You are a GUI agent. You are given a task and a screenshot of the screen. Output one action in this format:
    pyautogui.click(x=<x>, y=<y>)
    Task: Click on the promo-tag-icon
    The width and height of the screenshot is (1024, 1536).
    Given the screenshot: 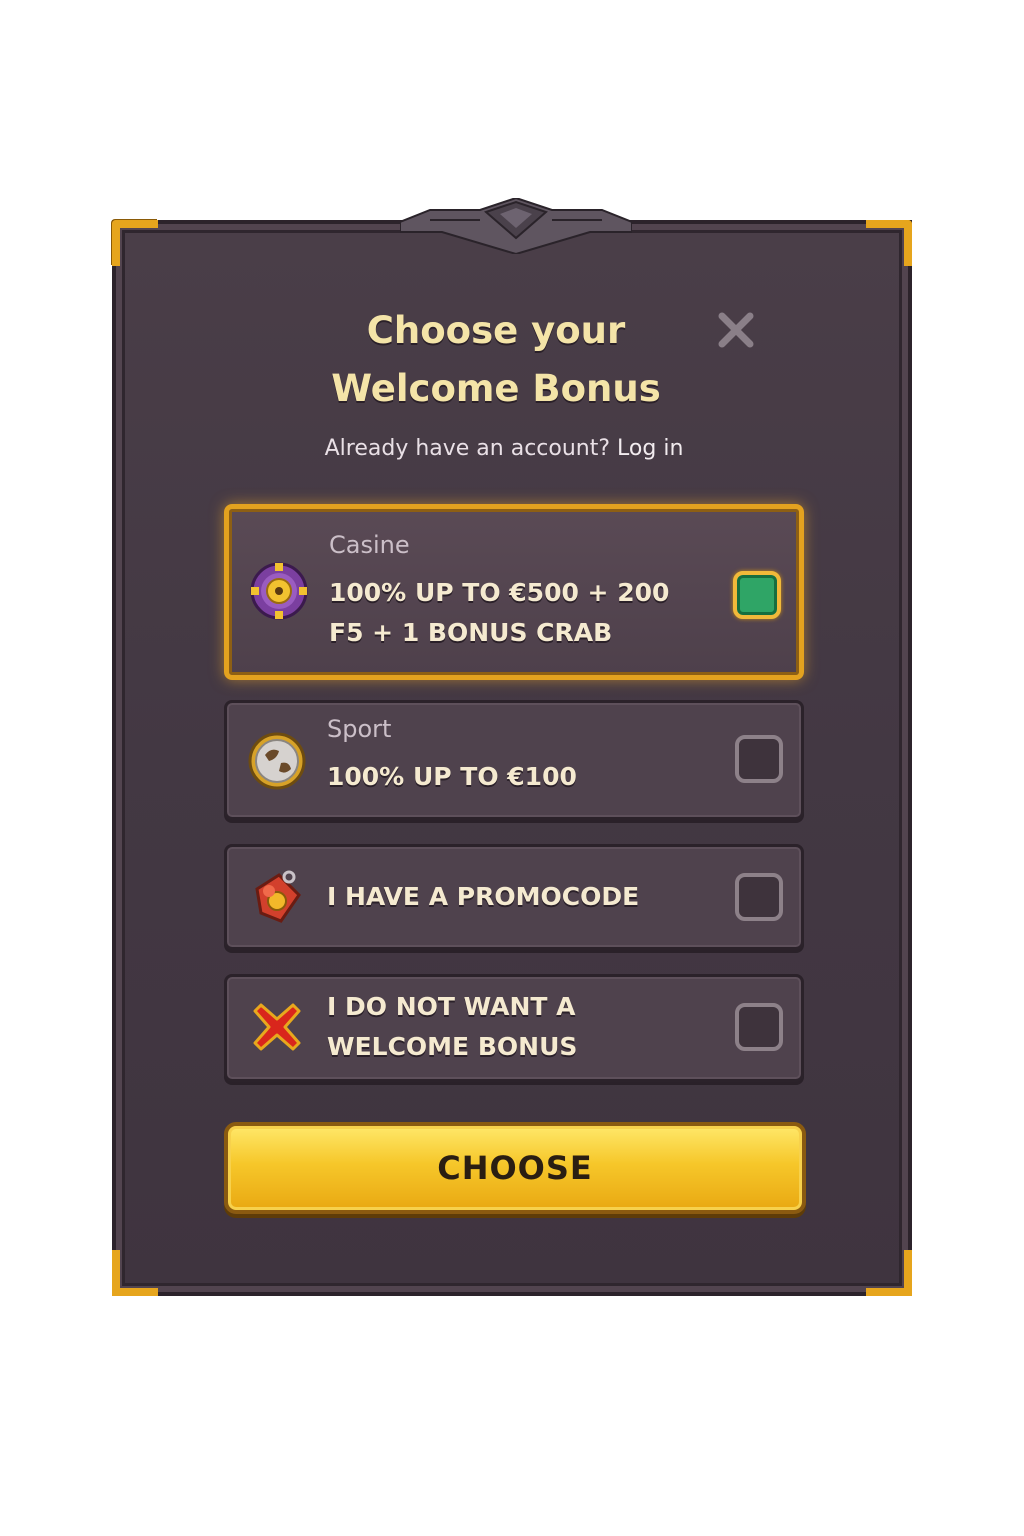 What is the action you would take?
    pyautogui.click(x=278, y=896)
    